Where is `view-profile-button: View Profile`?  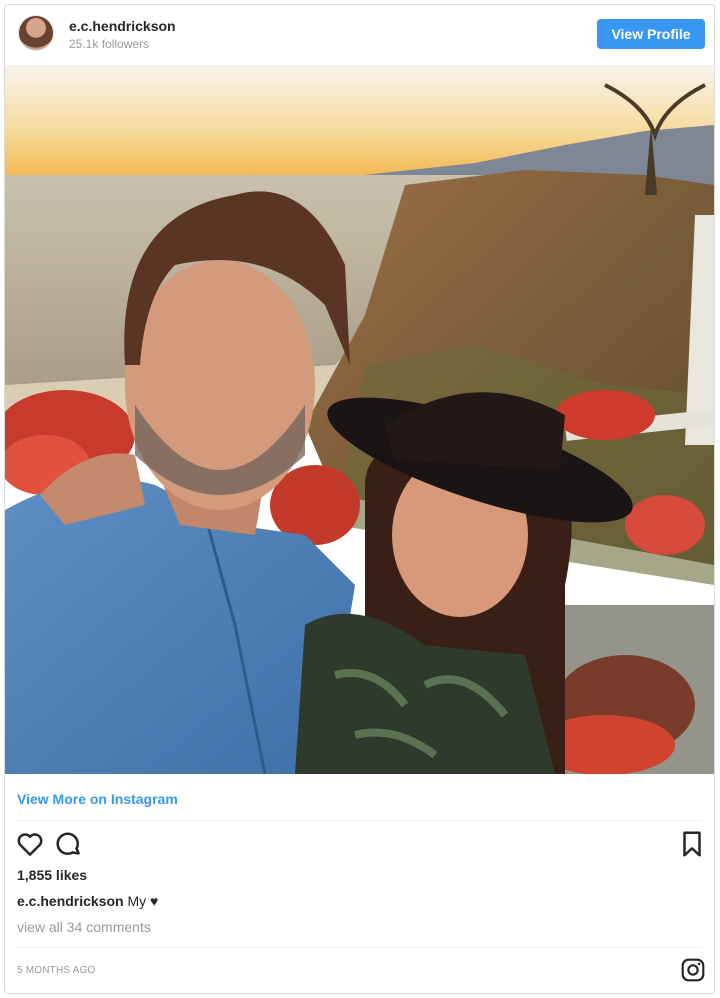
view-profile-button: View Profile is located at coordinates (651, 34).